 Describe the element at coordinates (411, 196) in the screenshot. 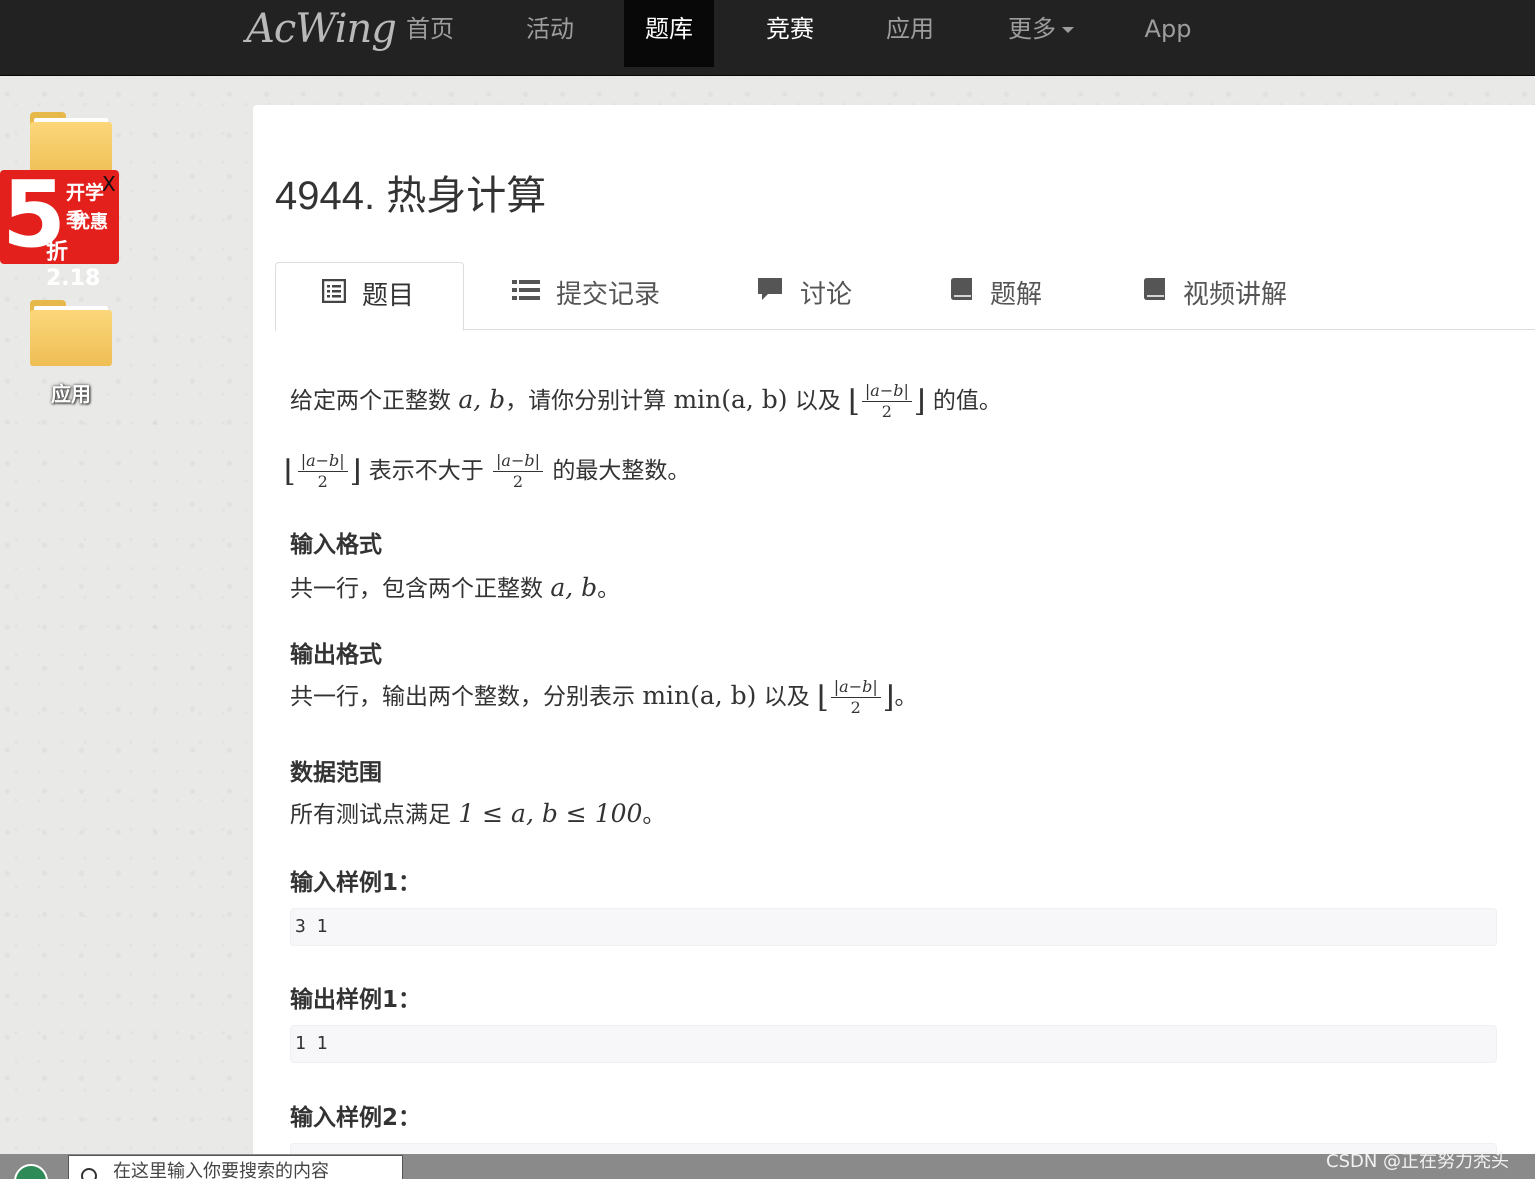

I see `problem-title: 4944. 热身计算` at that location.